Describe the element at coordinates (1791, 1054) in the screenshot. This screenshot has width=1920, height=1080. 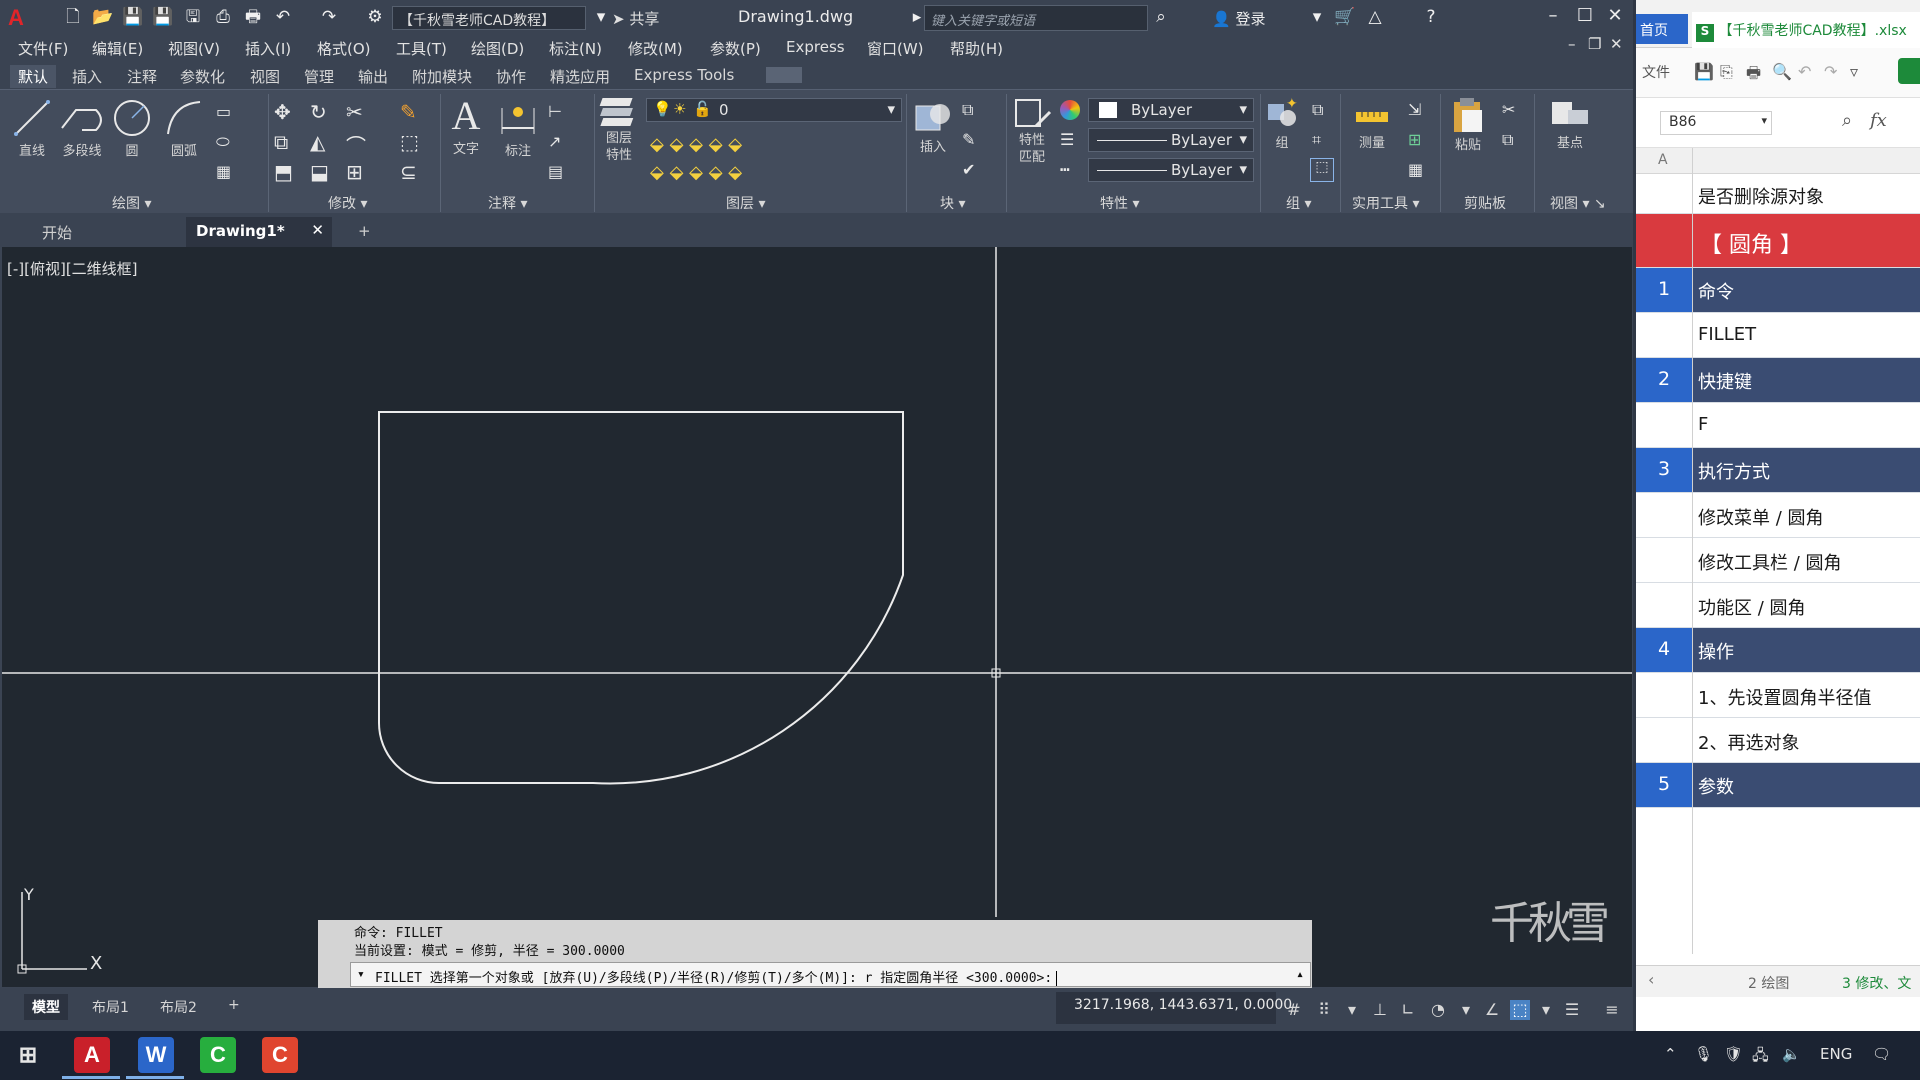
I see `volume-icon: 🔈` at that location.